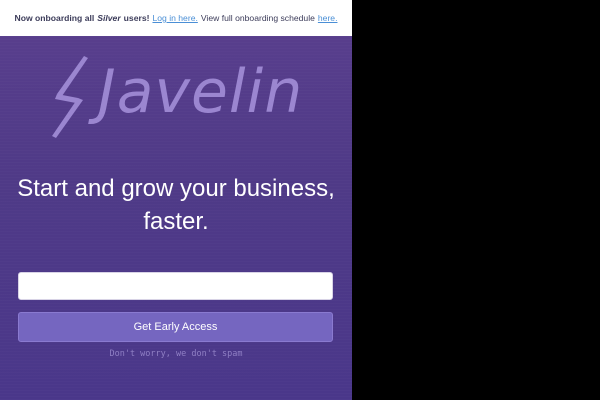 The width and height of the screenshot is (600, 400). What do you see at coordinates (257, 18) in the screenshot?
I see `banner-schedule-text: View full onboarding schedule` at bounding box center [257, 18].